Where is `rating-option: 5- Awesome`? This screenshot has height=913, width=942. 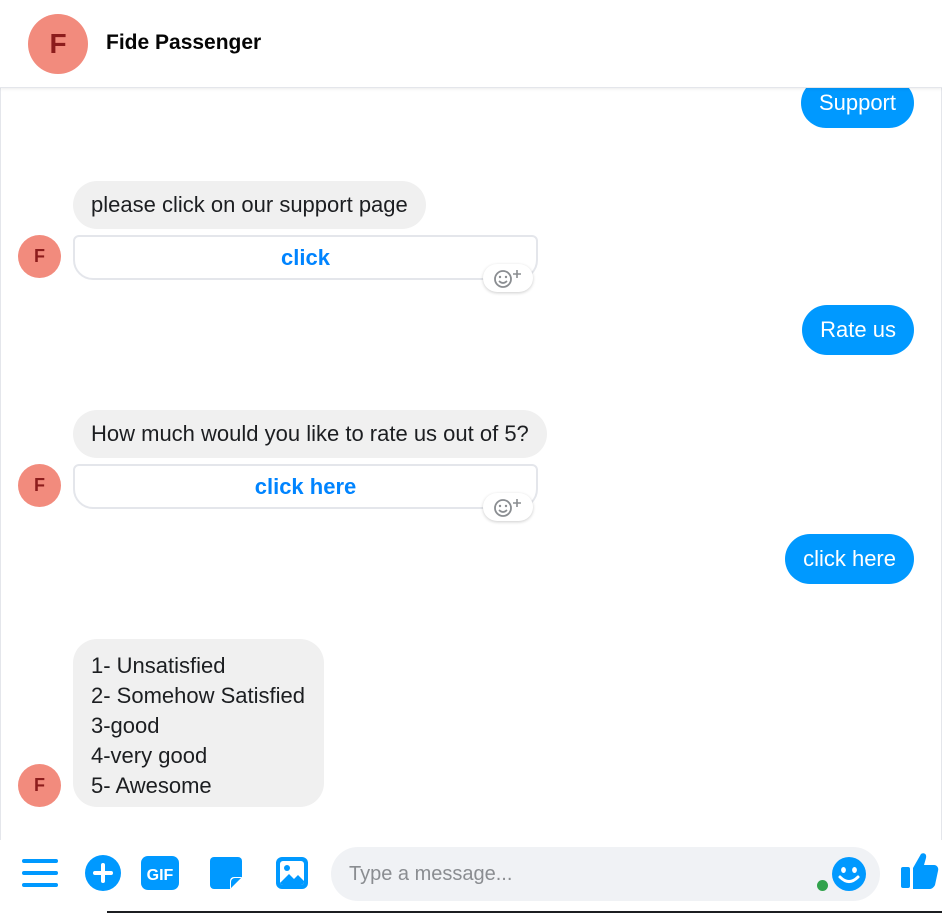 rating-option: 5- Awesome is located at coordinates (151, 785).